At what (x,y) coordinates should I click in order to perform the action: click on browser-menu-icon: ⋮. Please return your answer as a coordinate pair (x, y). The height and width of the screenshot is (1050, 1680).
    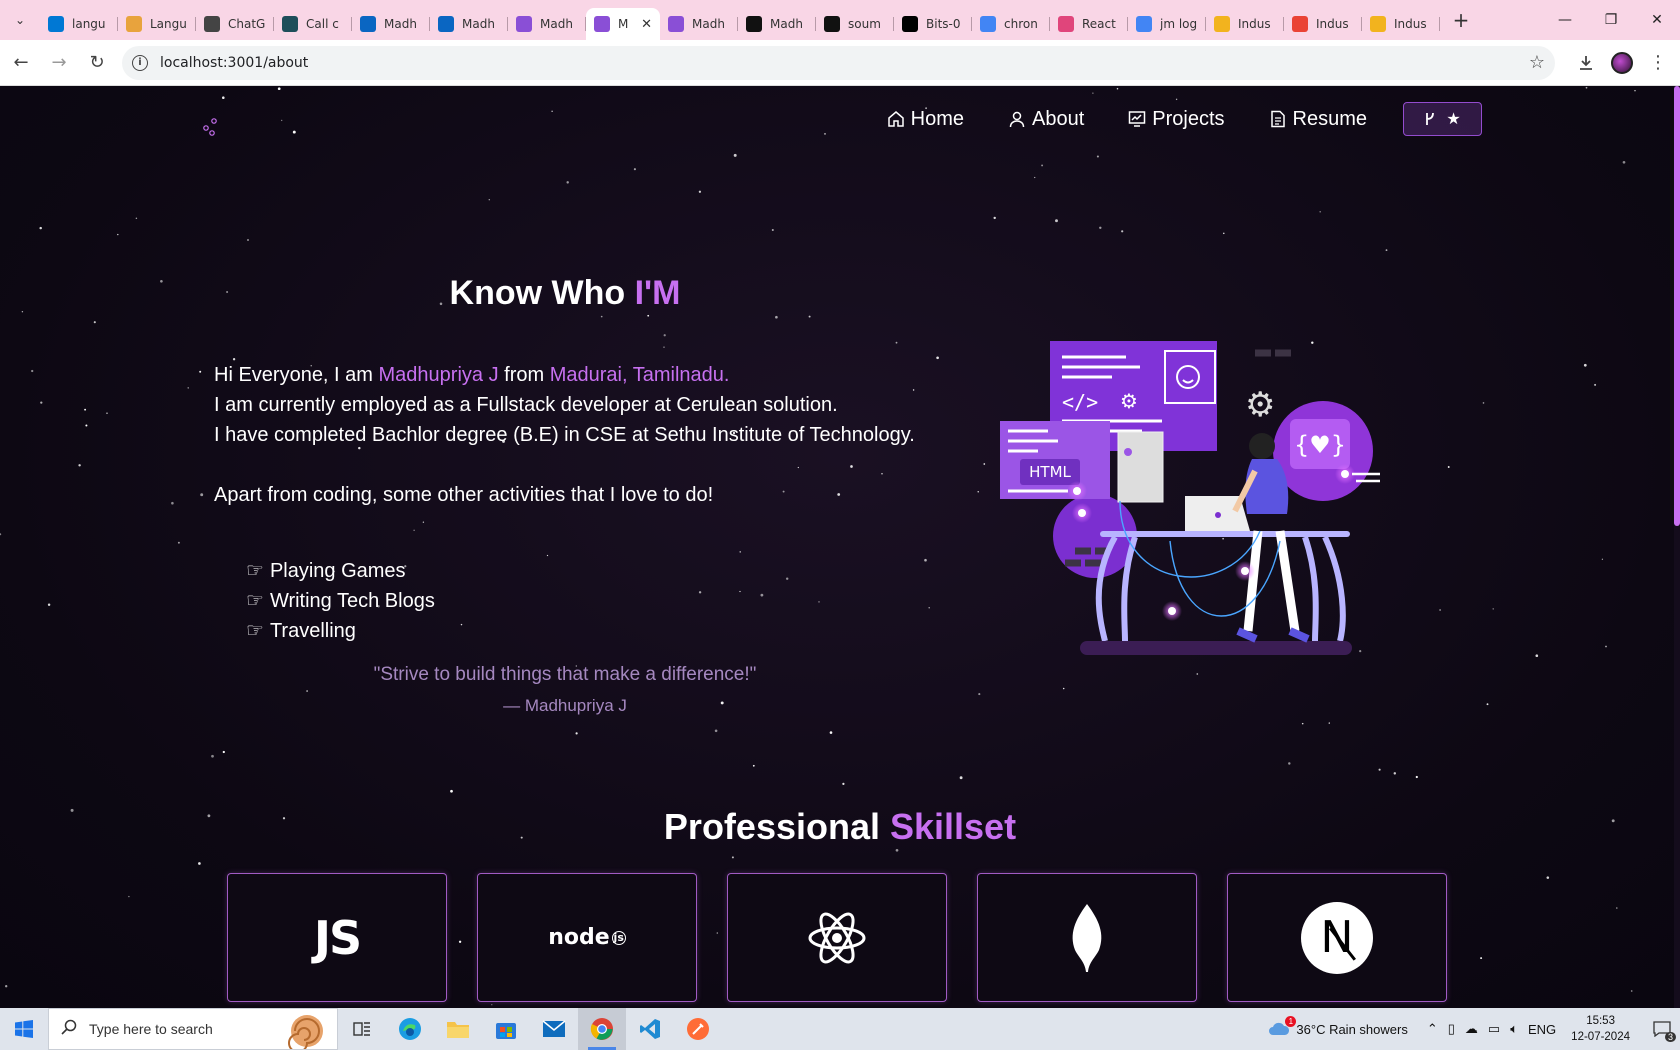
    Looking at the image, I should click on (1658, 63).